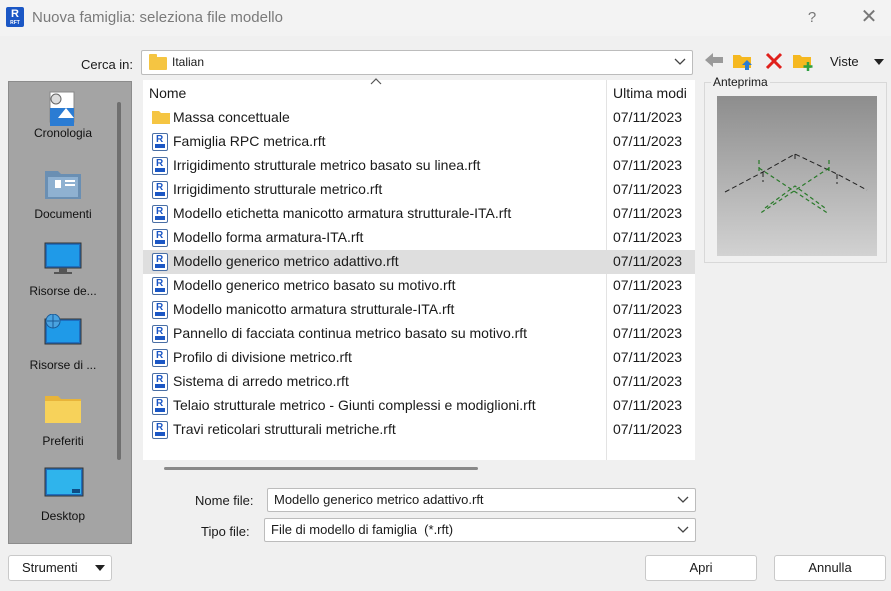  What do you see at coordinates (64, 484) in the screenshot?
I see `desktop-icon` at bounding box center [64, 484].